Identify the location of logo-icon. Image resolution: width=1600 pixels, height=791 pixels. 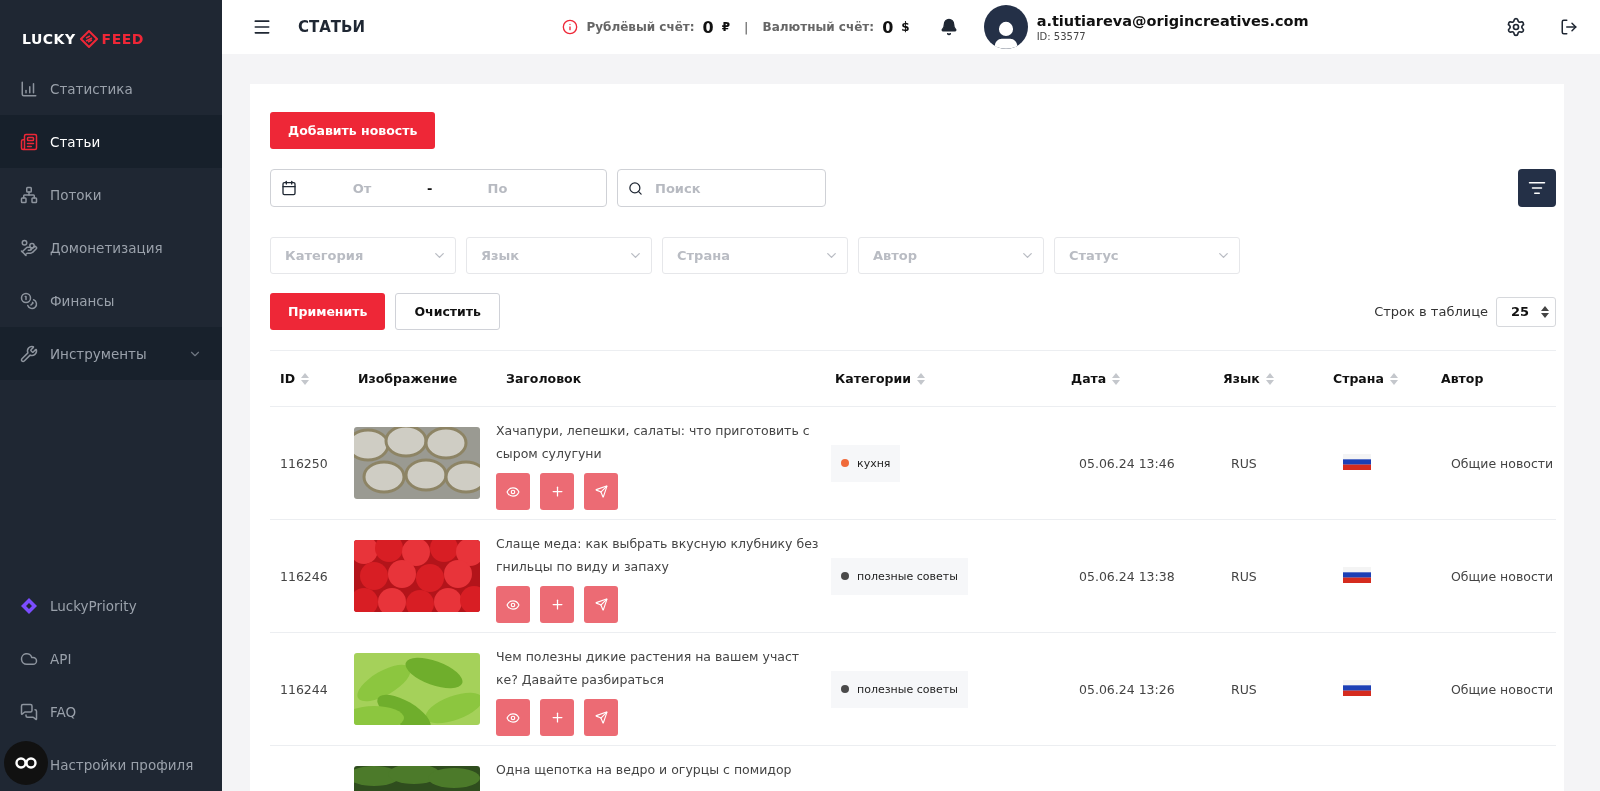
(88, 38).